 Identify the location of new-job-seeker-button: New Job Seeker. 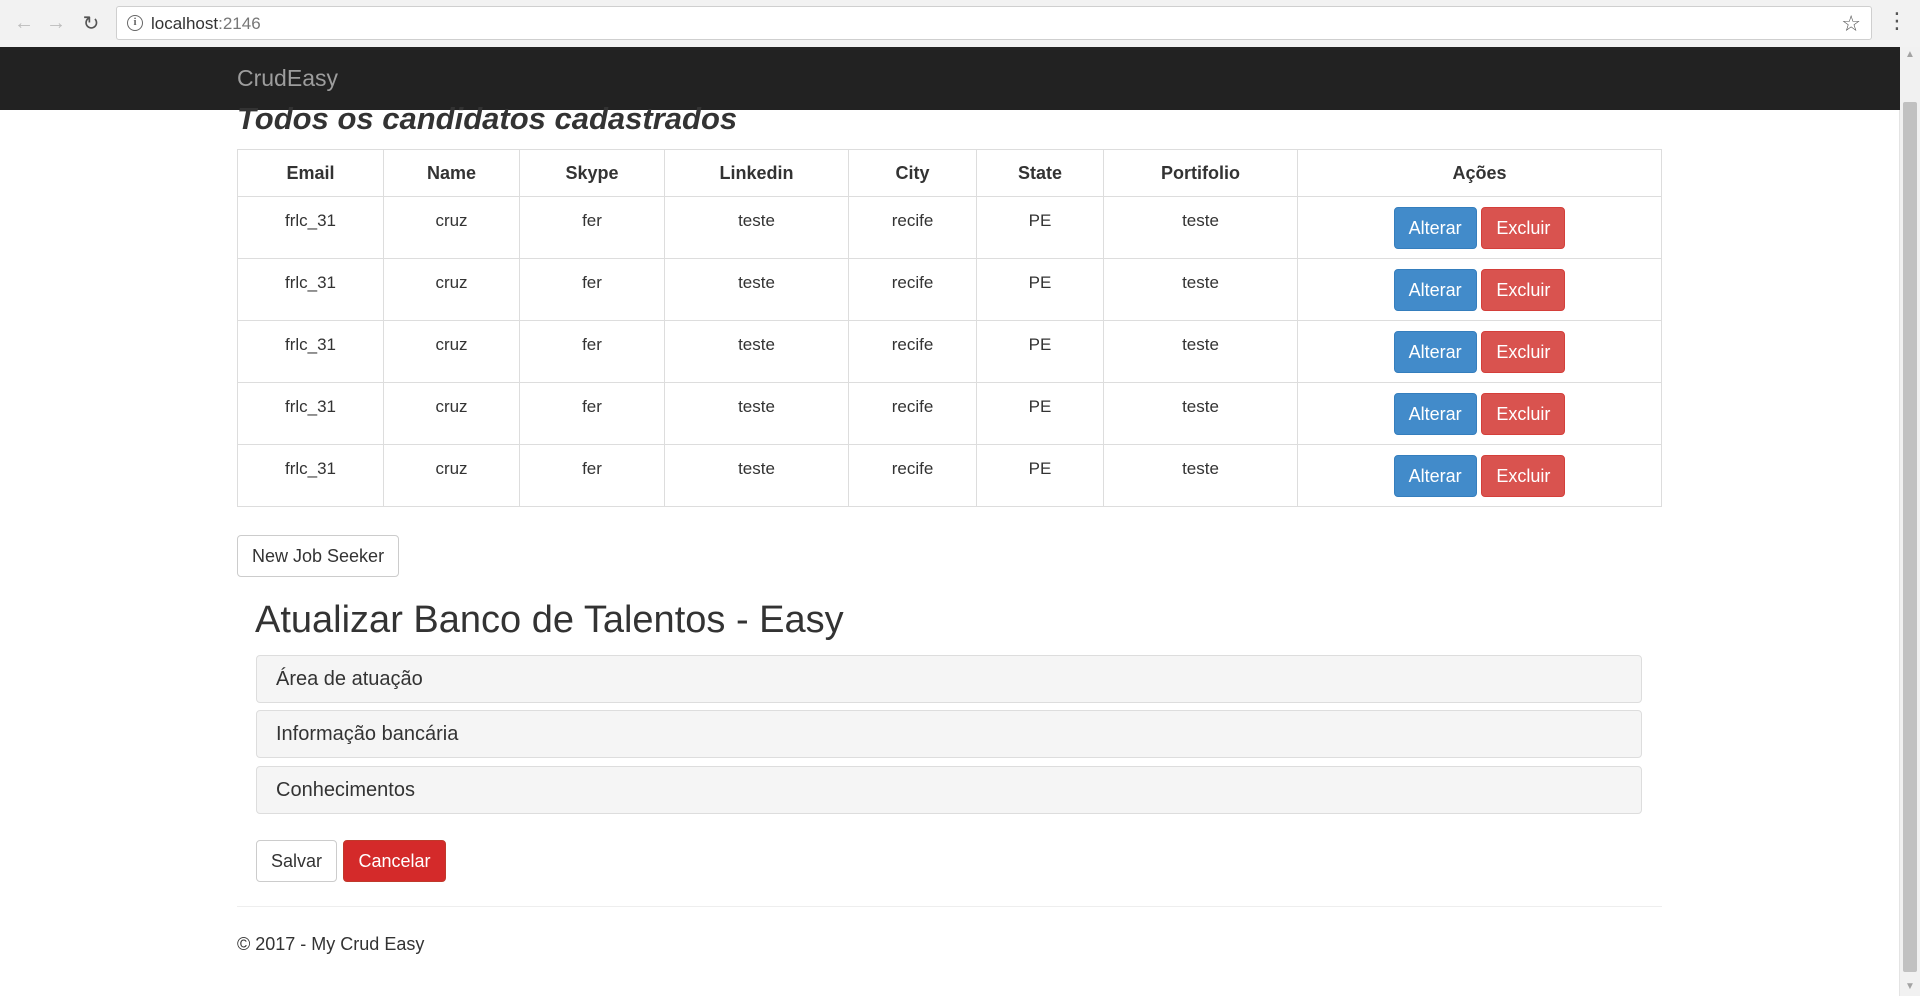
(318, 556).